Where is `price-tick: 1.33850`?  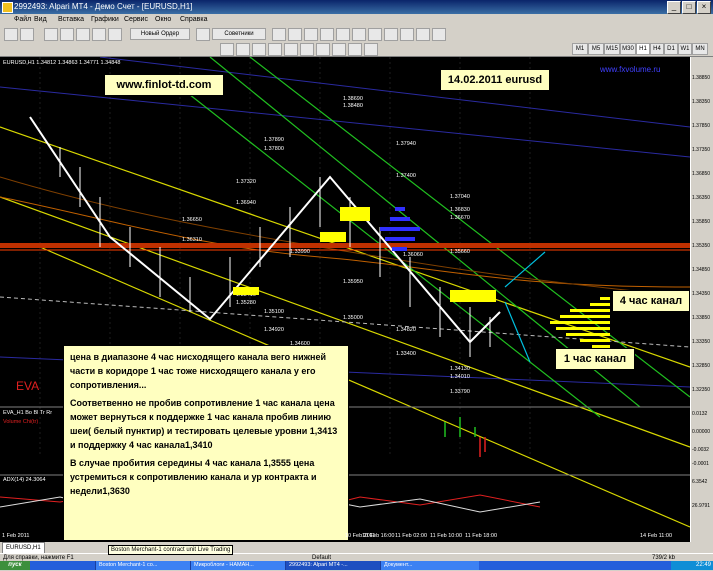
price-tick: 1.33850 is located at coordinates (701, 318).